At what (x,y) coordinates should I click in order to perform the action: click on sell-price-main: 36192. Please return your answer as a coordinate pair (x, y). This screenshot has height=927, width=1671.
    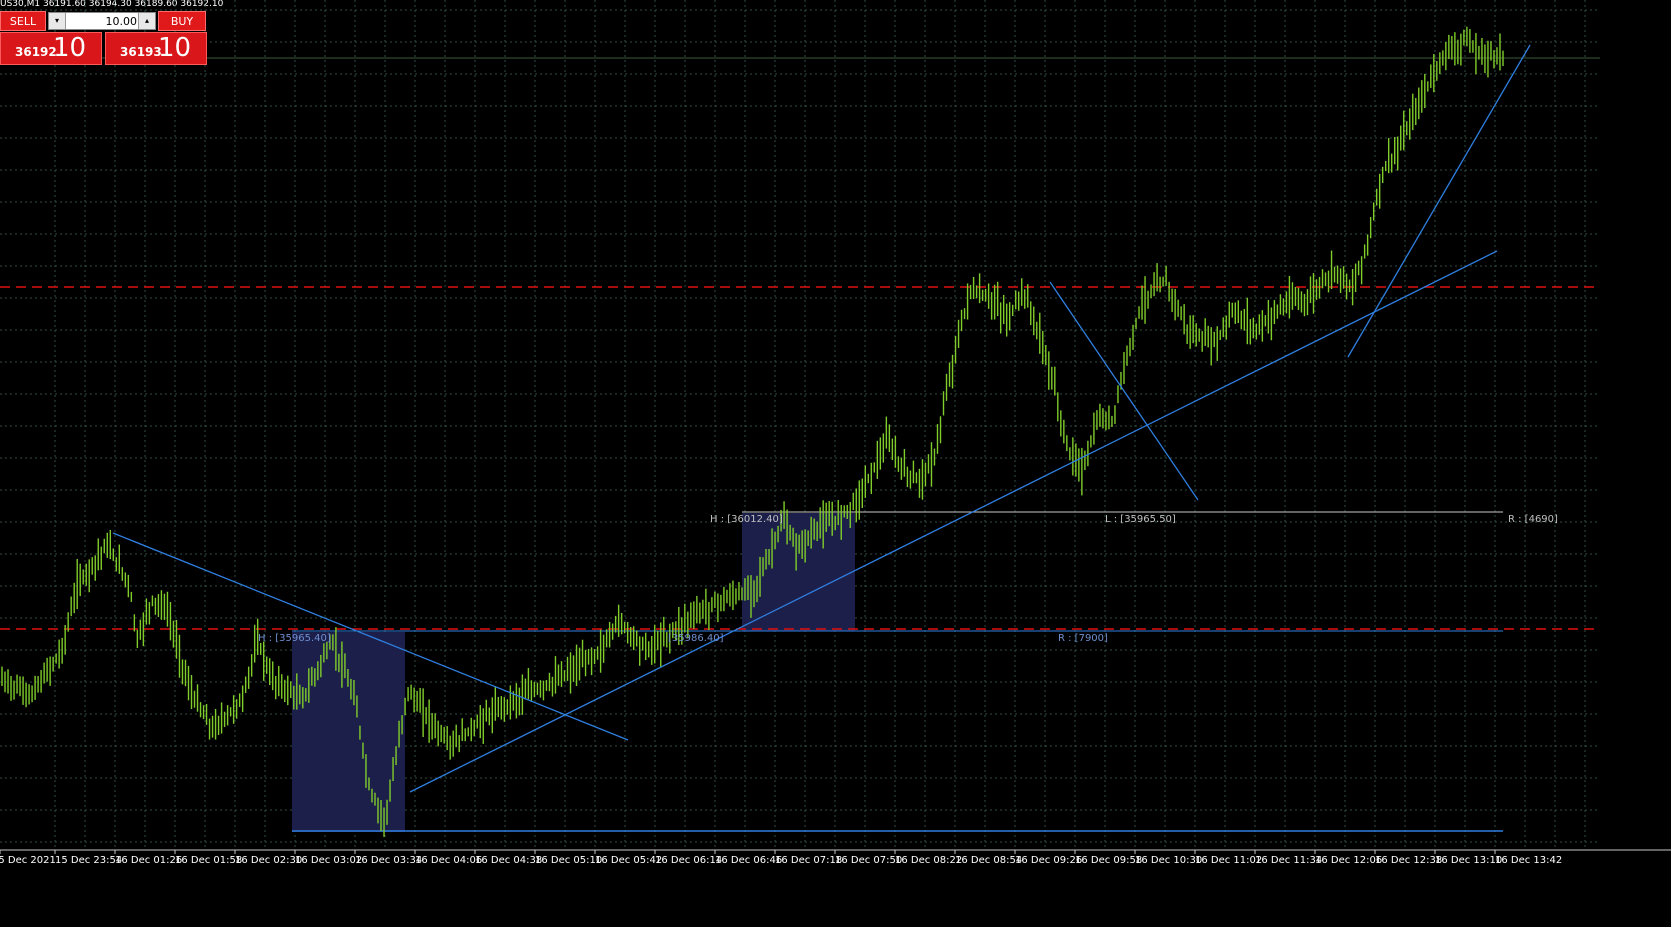
    Looking at the image, I should click on (36, 52).